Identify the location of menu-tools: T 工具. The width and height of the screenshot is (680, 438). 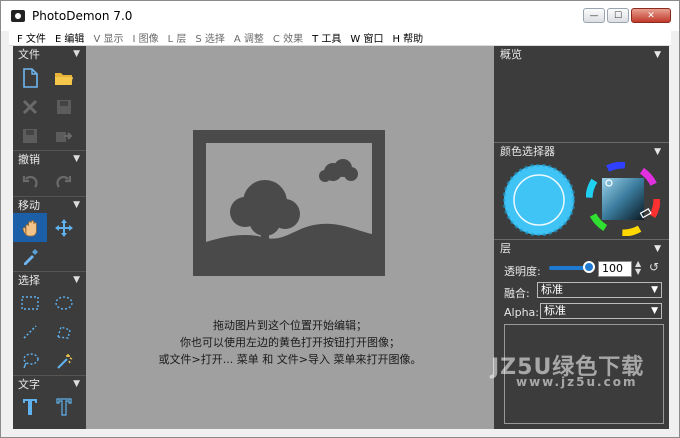
(326, 37).